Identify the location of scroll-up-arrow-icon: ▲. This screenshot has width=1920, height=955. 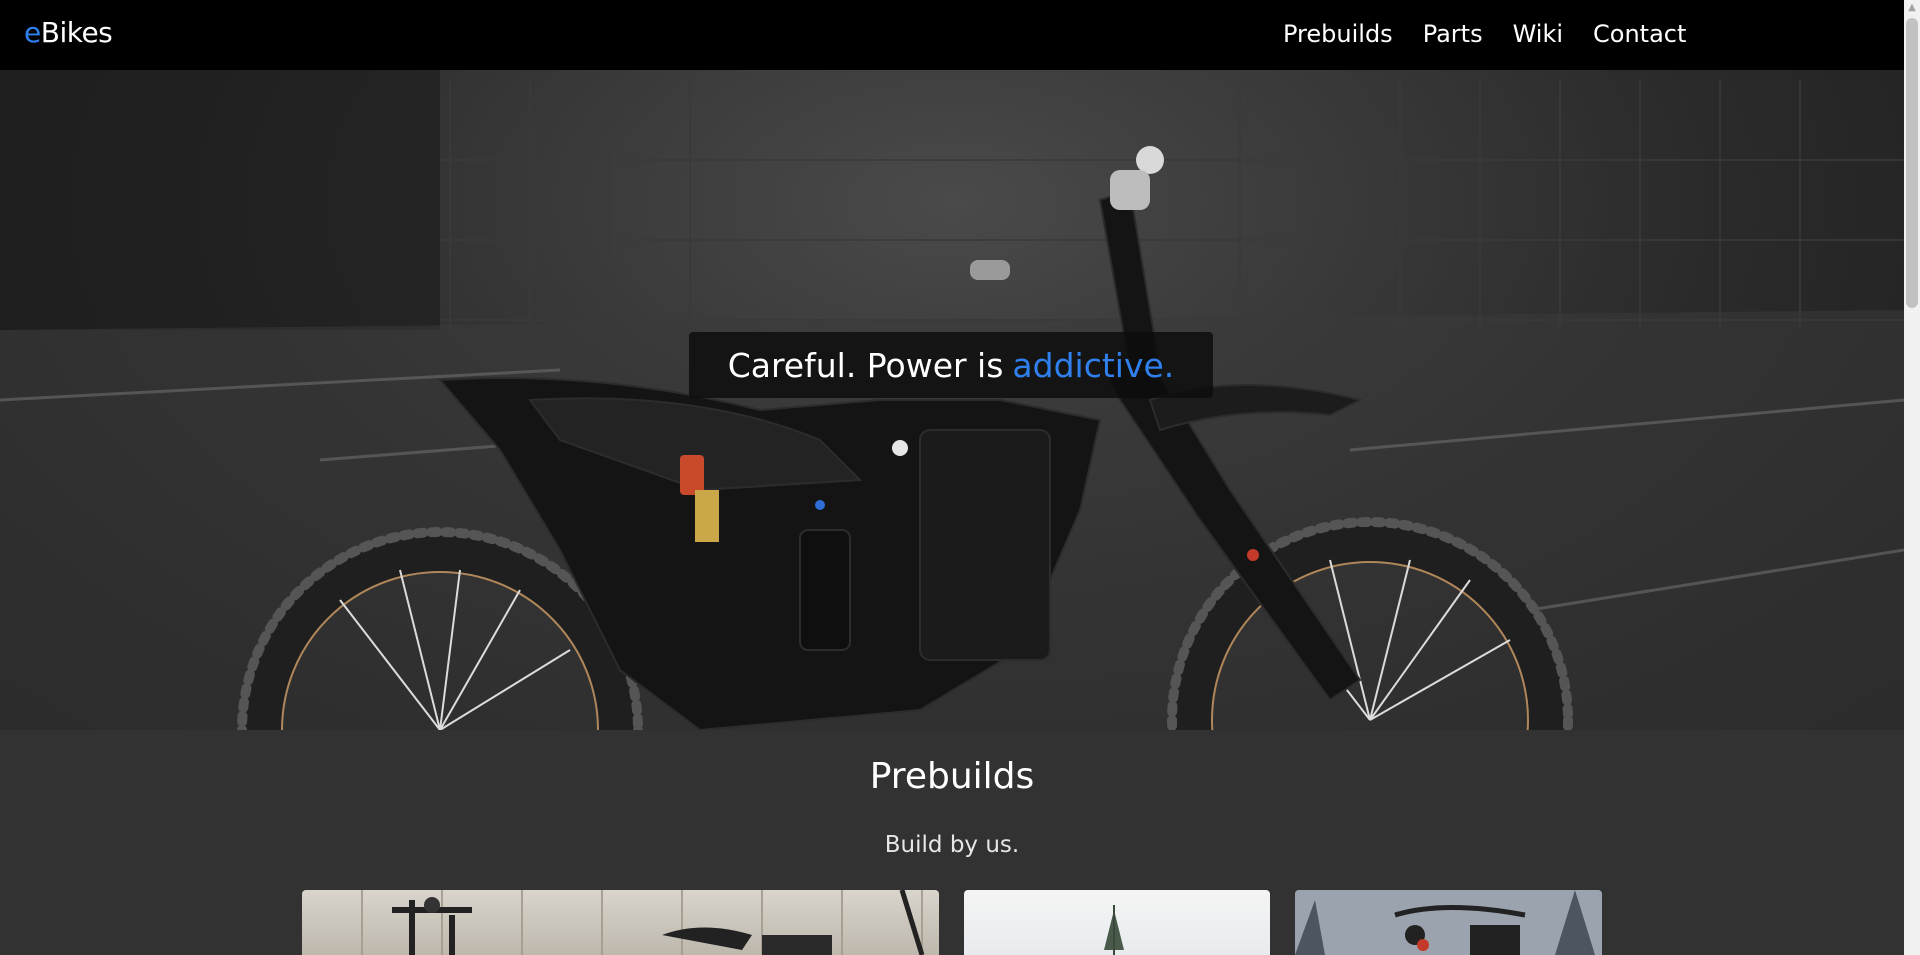
(1912, 8).